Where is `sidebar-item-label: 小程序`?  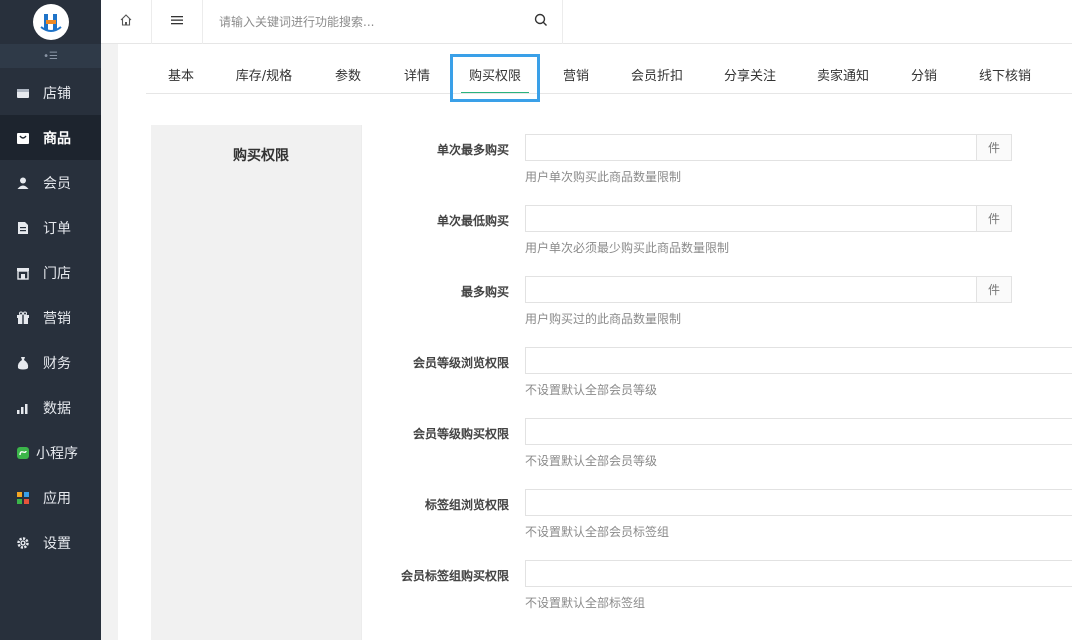 sidebar-item-label: 小程序 is located at coordinates (57, 453).